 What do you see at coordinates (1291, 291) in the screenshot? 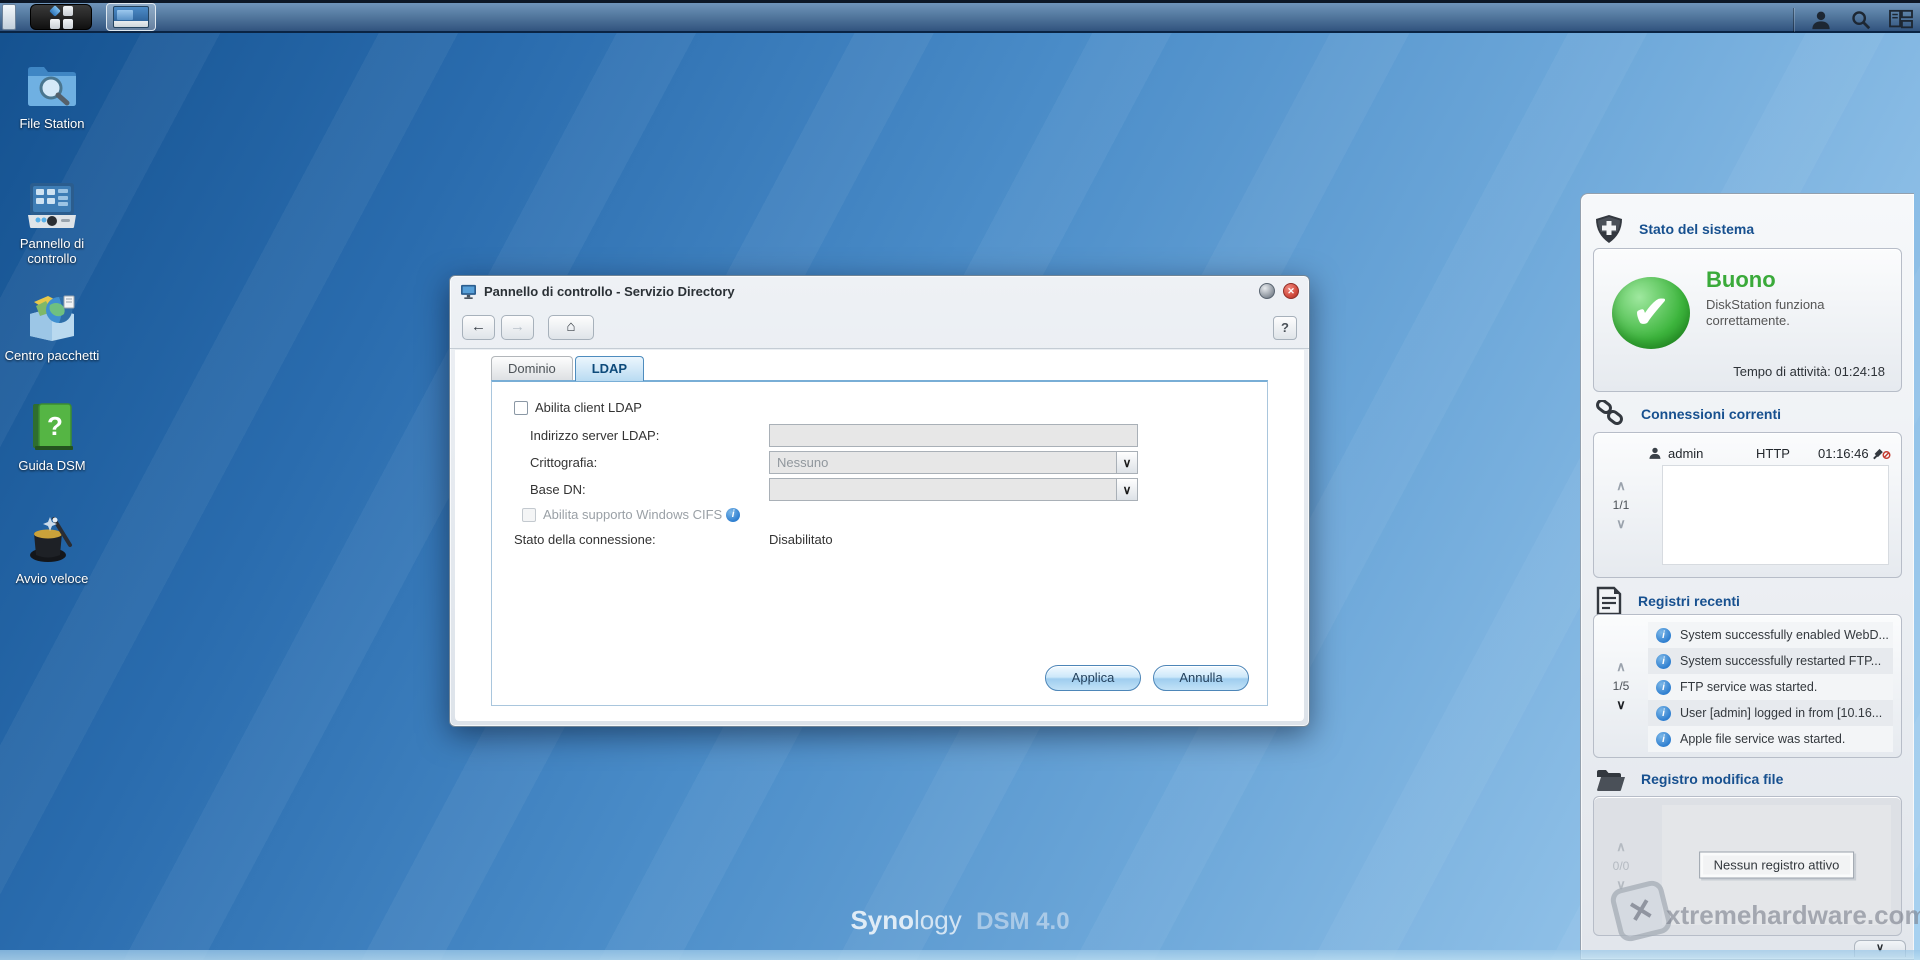
I see `close-button: ✕` at bounding box center [1291, 291].